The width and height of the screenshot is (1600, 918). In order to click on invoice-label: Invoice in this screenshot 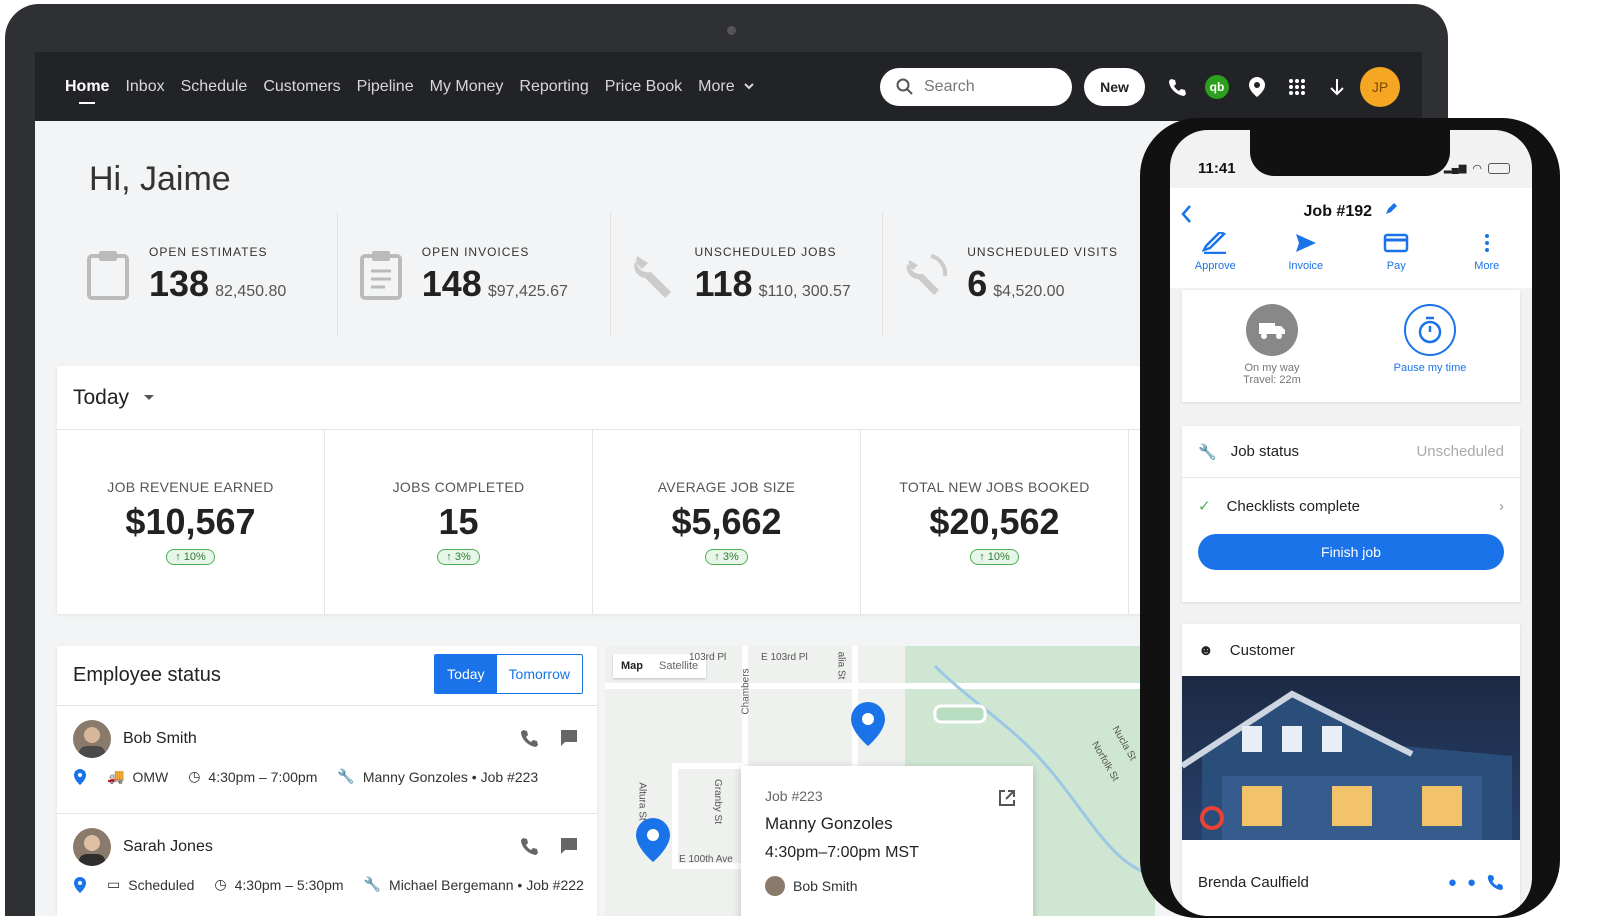, I will do `click(1305, 266)`.